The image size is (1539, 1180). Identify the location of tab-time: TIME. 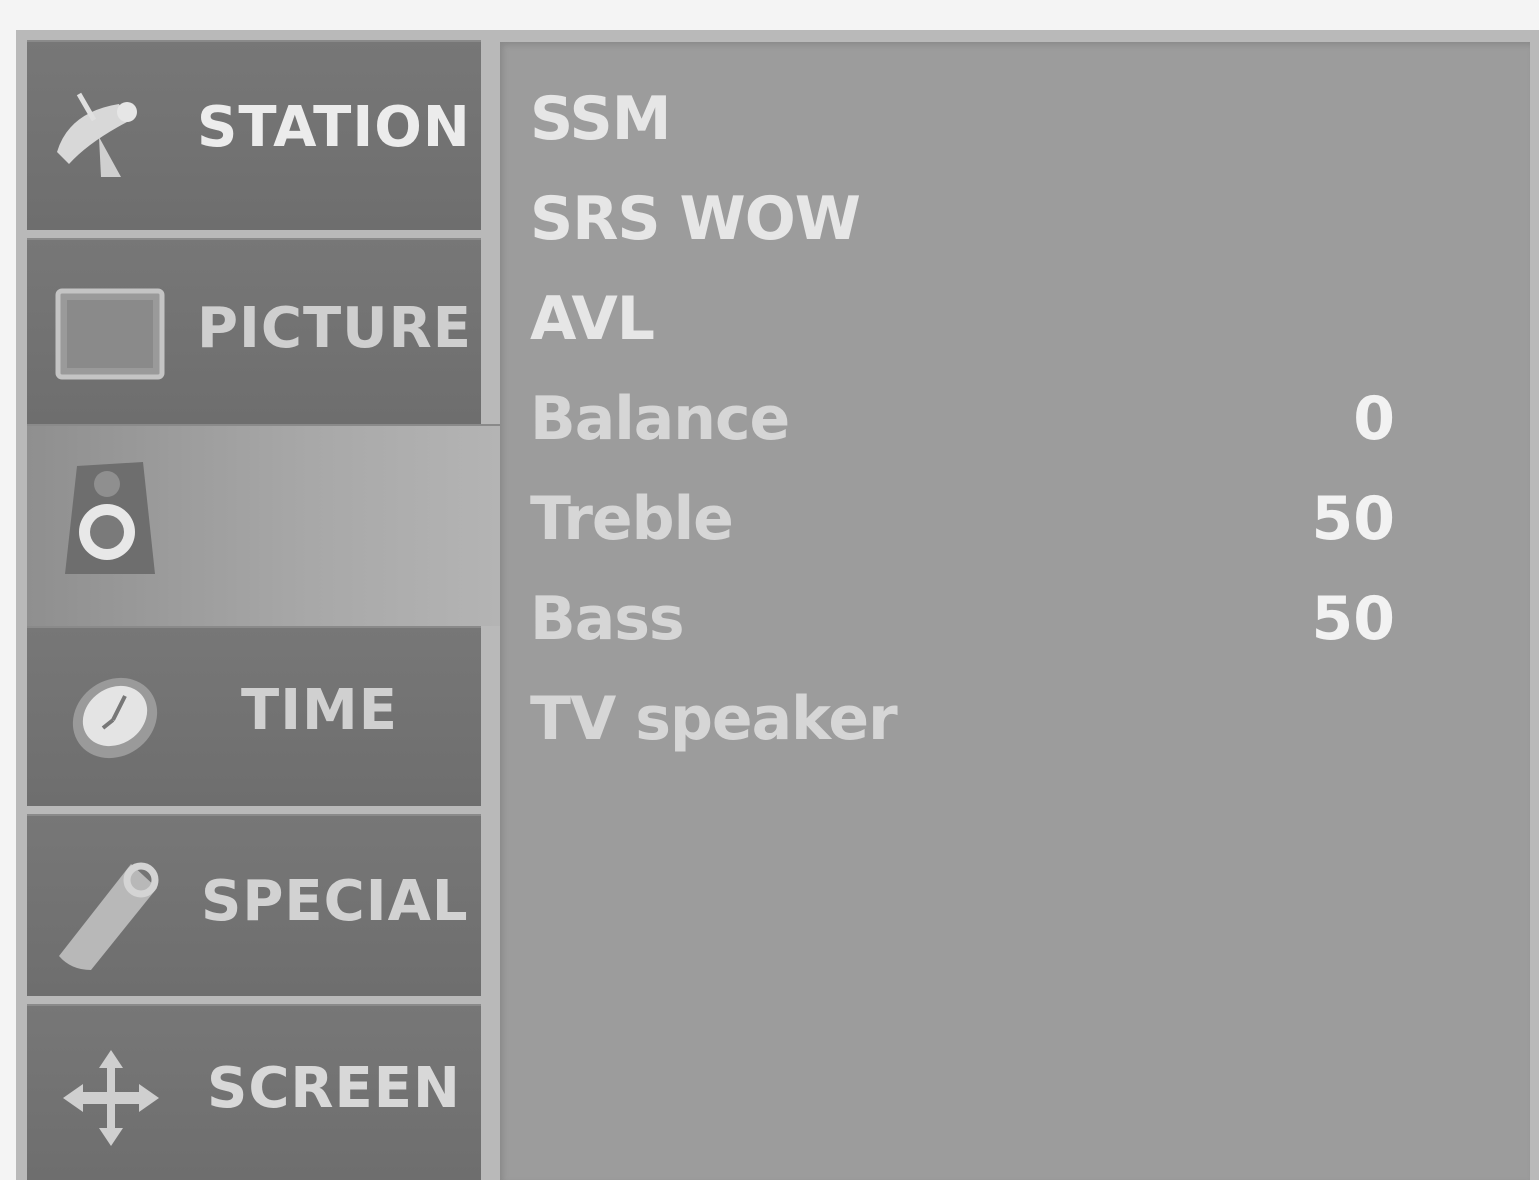
(254, 716).